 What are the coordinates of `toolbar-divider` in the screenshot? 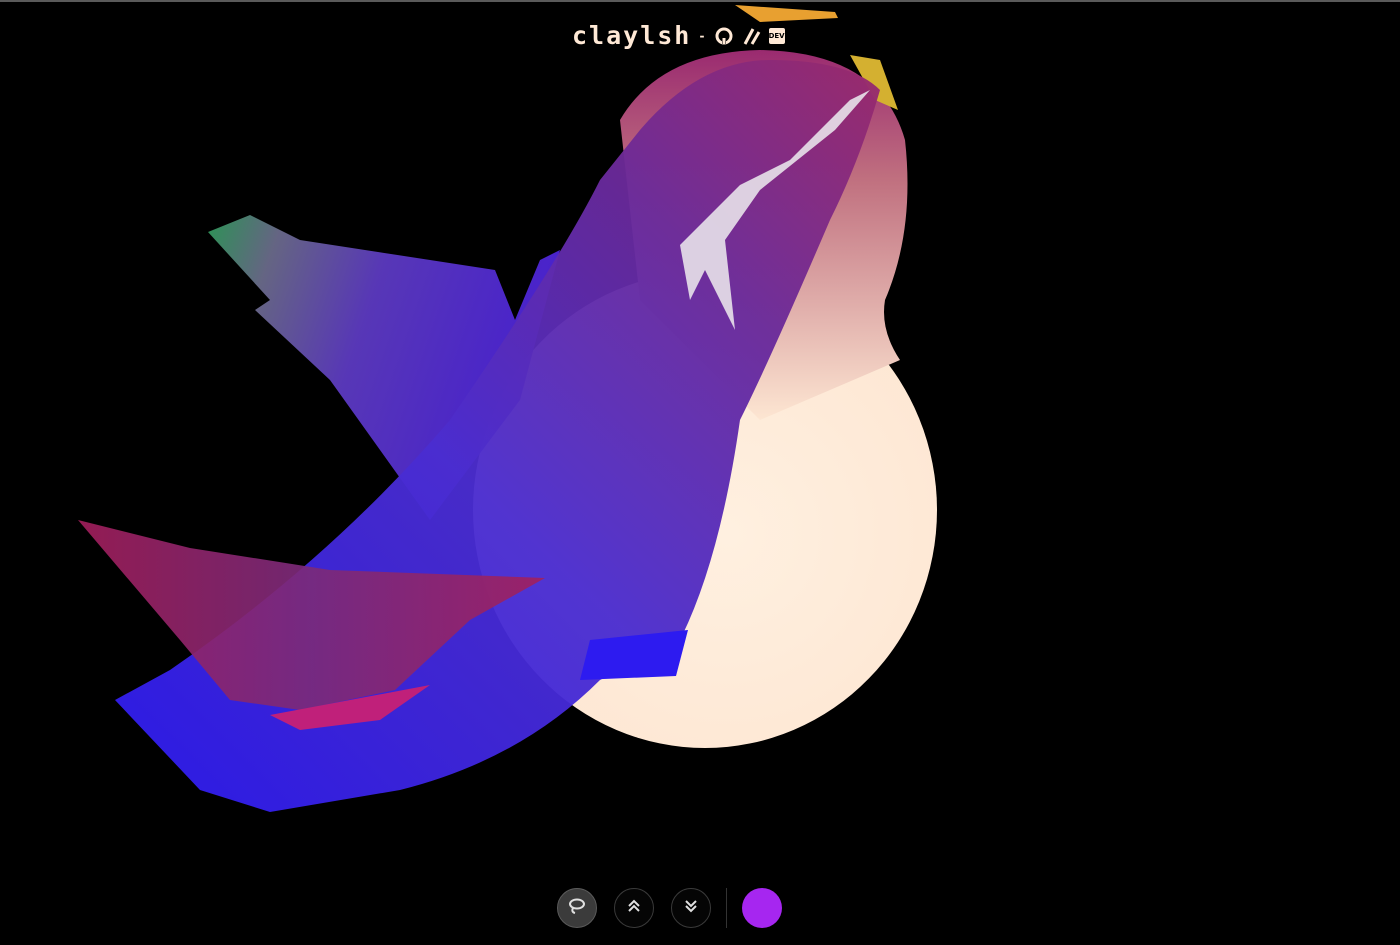 It's located at (726, 908).